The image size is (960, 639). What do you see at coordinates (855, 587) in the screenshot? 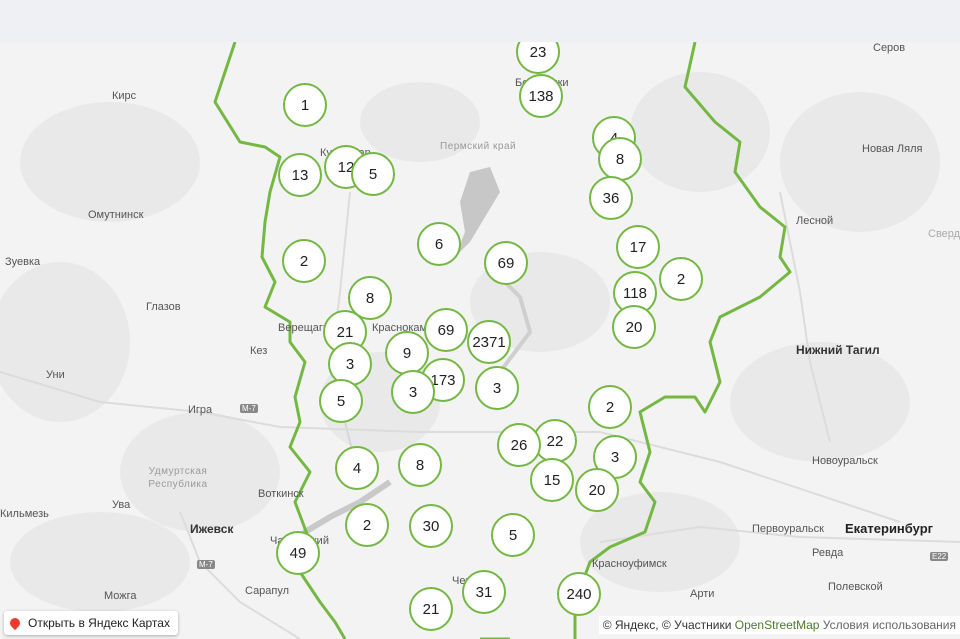
I see `place-label: Полевской` at bounding box center [855, 587].